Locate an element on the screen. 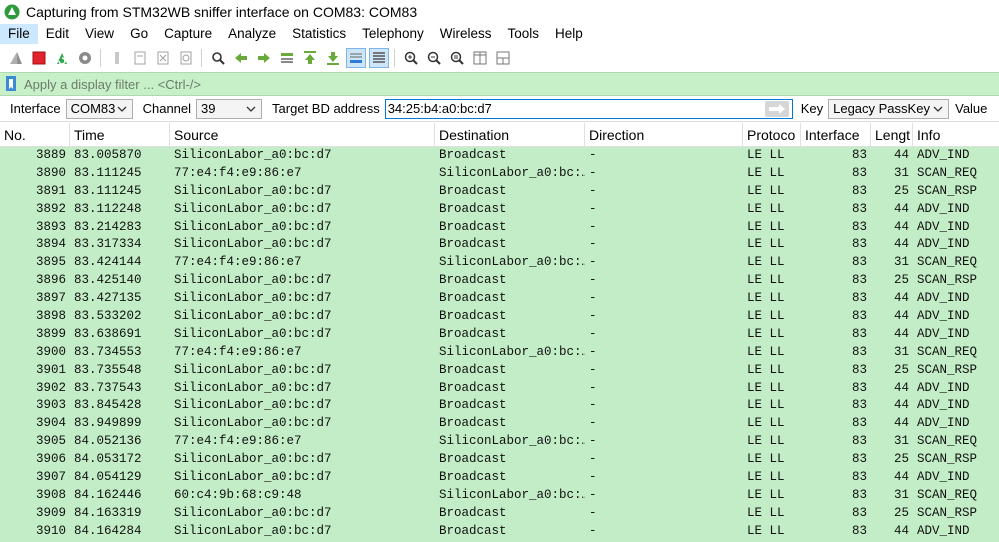  menu-edit: Edit is located at coordinates (57, 34).